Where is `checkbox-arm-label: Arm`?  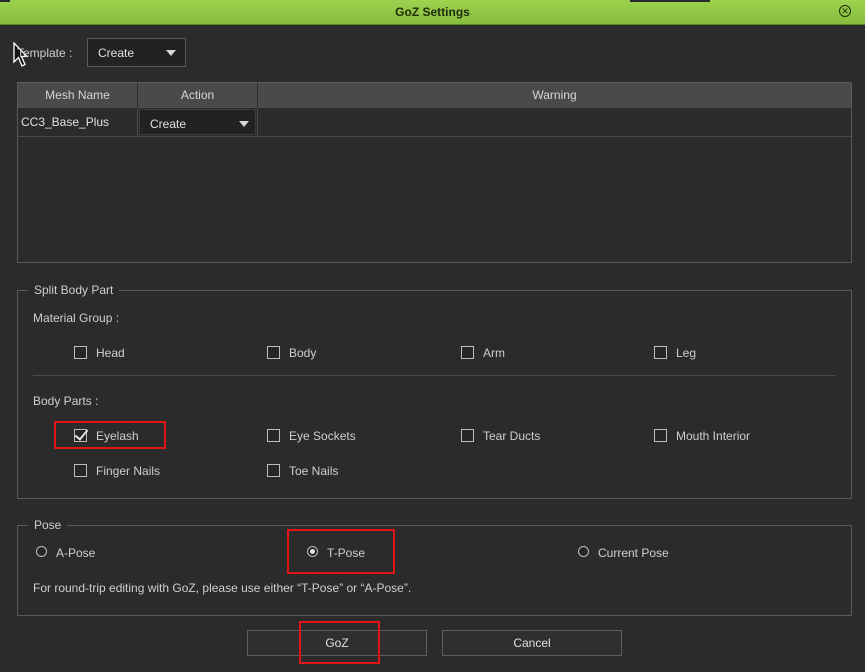
checkbox-arm-label: Arm is located at coordinates (494, 353).